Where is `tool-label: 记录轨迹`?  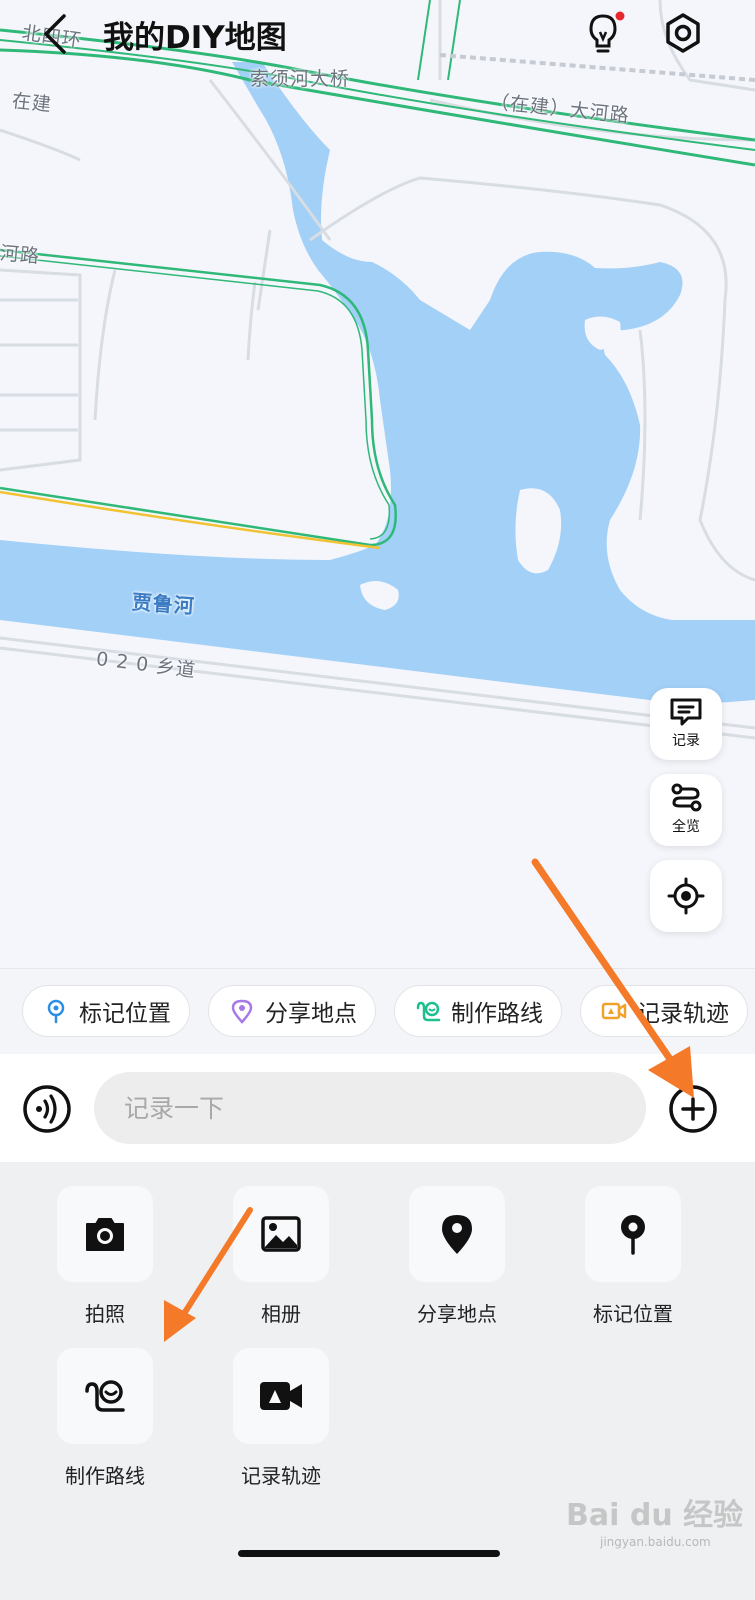
tool-label: 记录轨迹 is located at coordinates (281, 1476).